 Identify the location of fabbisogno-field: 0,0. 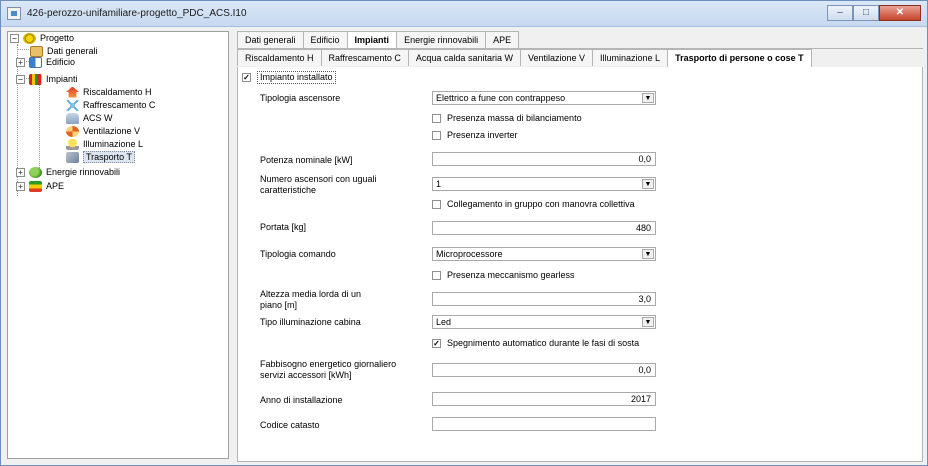
(544, 370).